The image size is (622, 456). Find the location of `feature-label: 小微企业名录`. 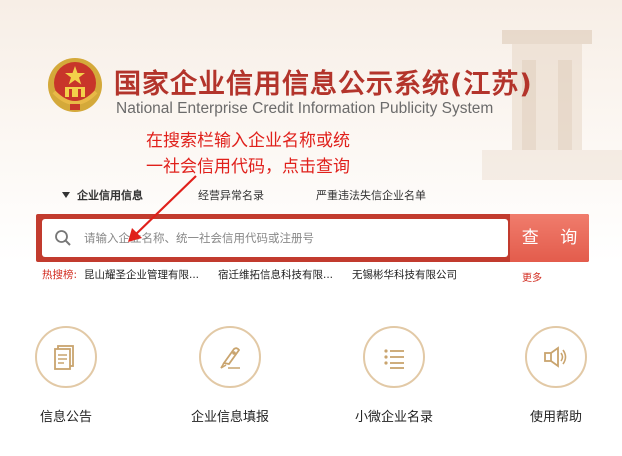

feature-label: 小微企业名录 is located at coordinates (393, 417).